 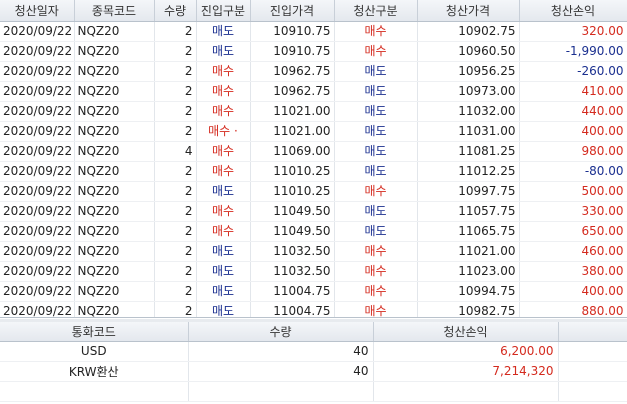 I want to click on exit-price-cell: 11021.00, so click(x=468, y=251).